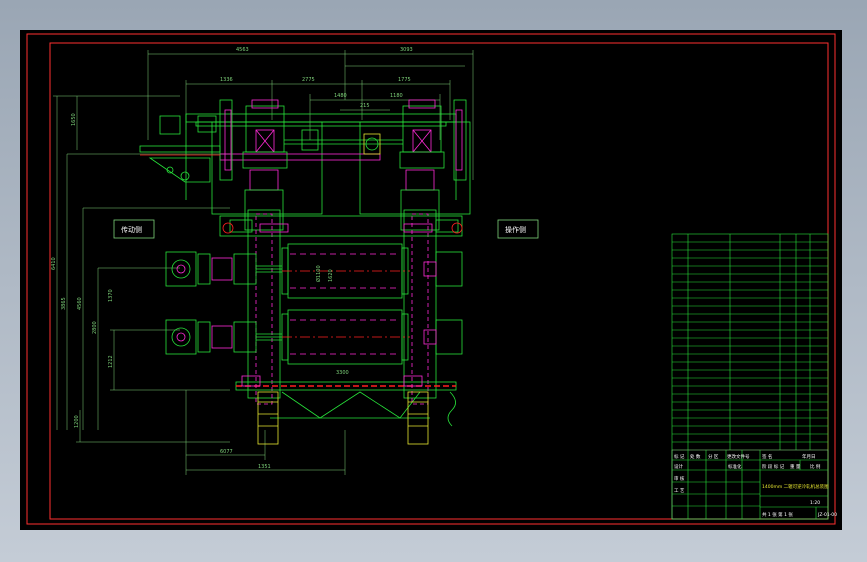 The height and width of the screenshot is (562, 867). Describe the element at coordinates (340, 96) in the screenshot. I see `dim-top-1480: 1480` at that location.